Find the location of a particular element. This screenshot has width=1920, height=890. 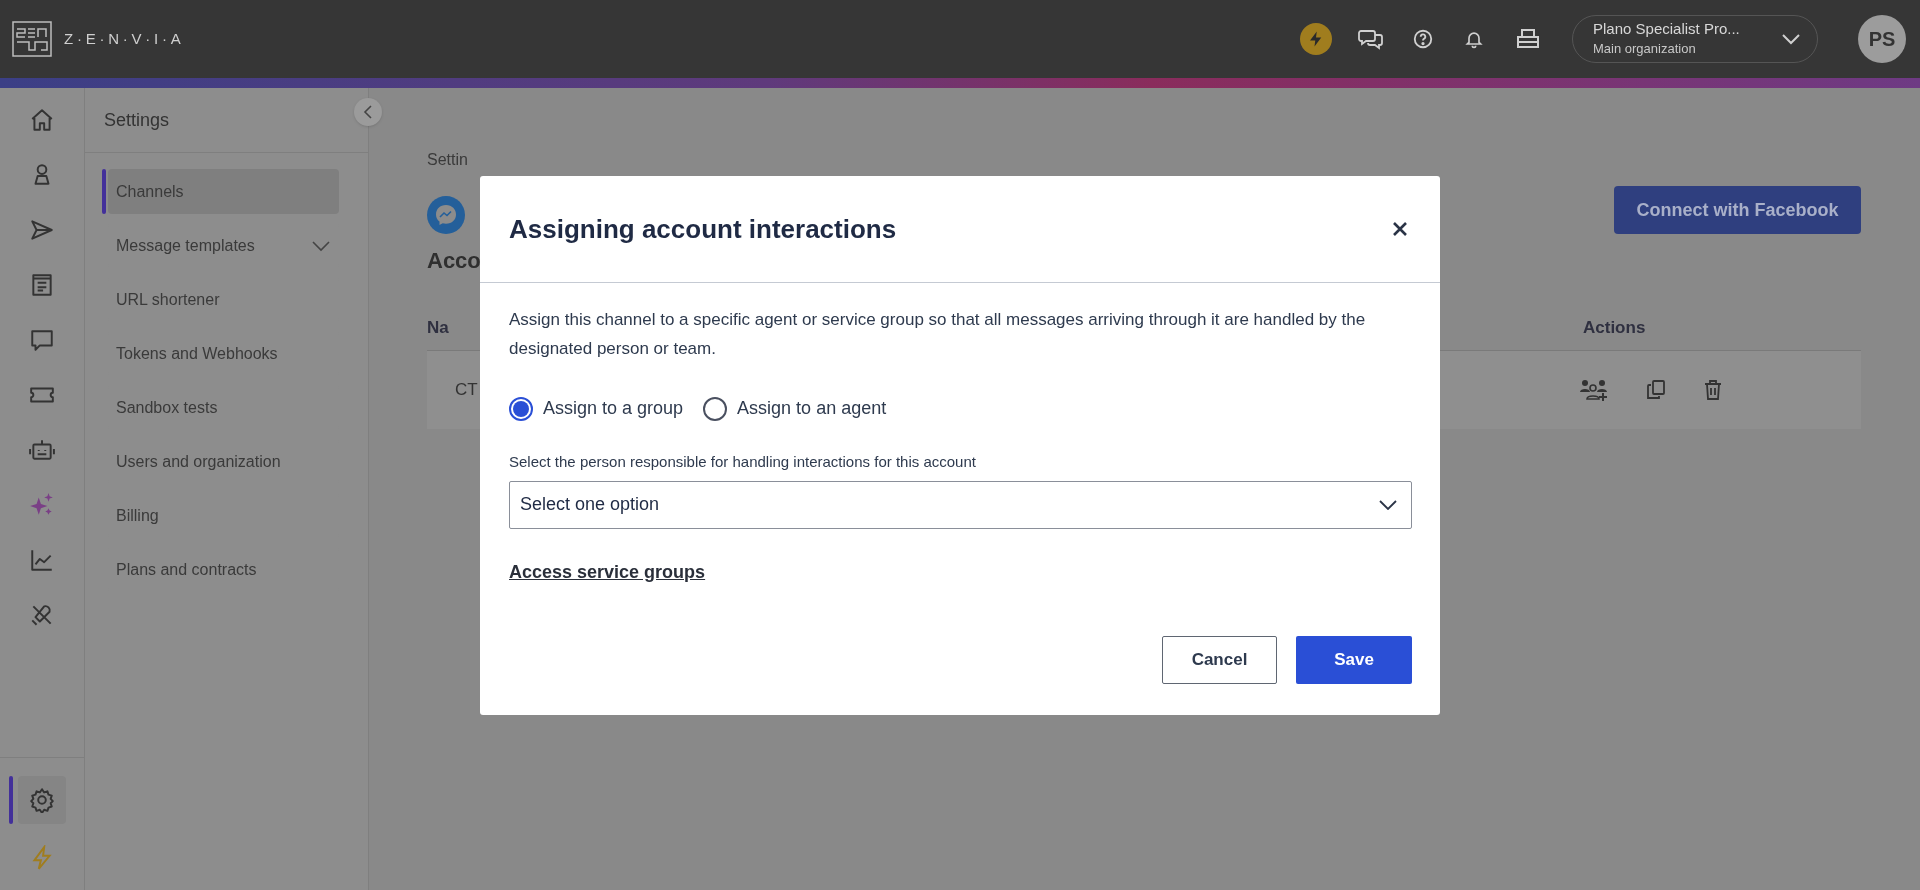

collapse-button is located at coordinates (368, 112).